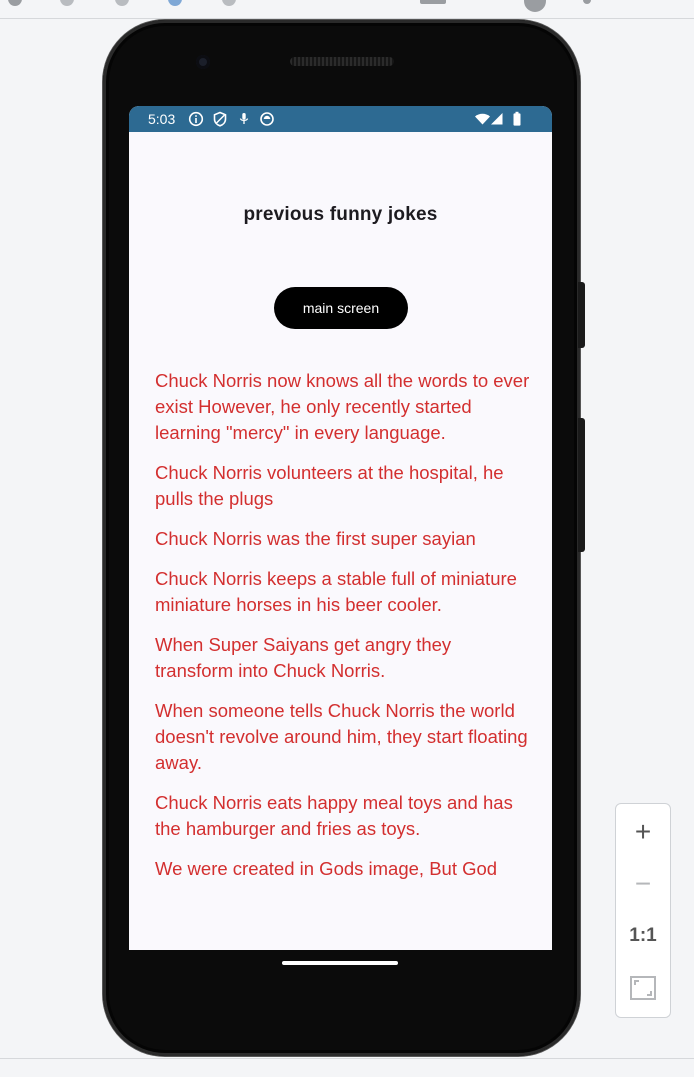 The width and height of the screenshot is (694, 1077). What do you see at coordinates (196, 119) in the screenshot?
I see `info-icon` at bounding box center [196, 119].